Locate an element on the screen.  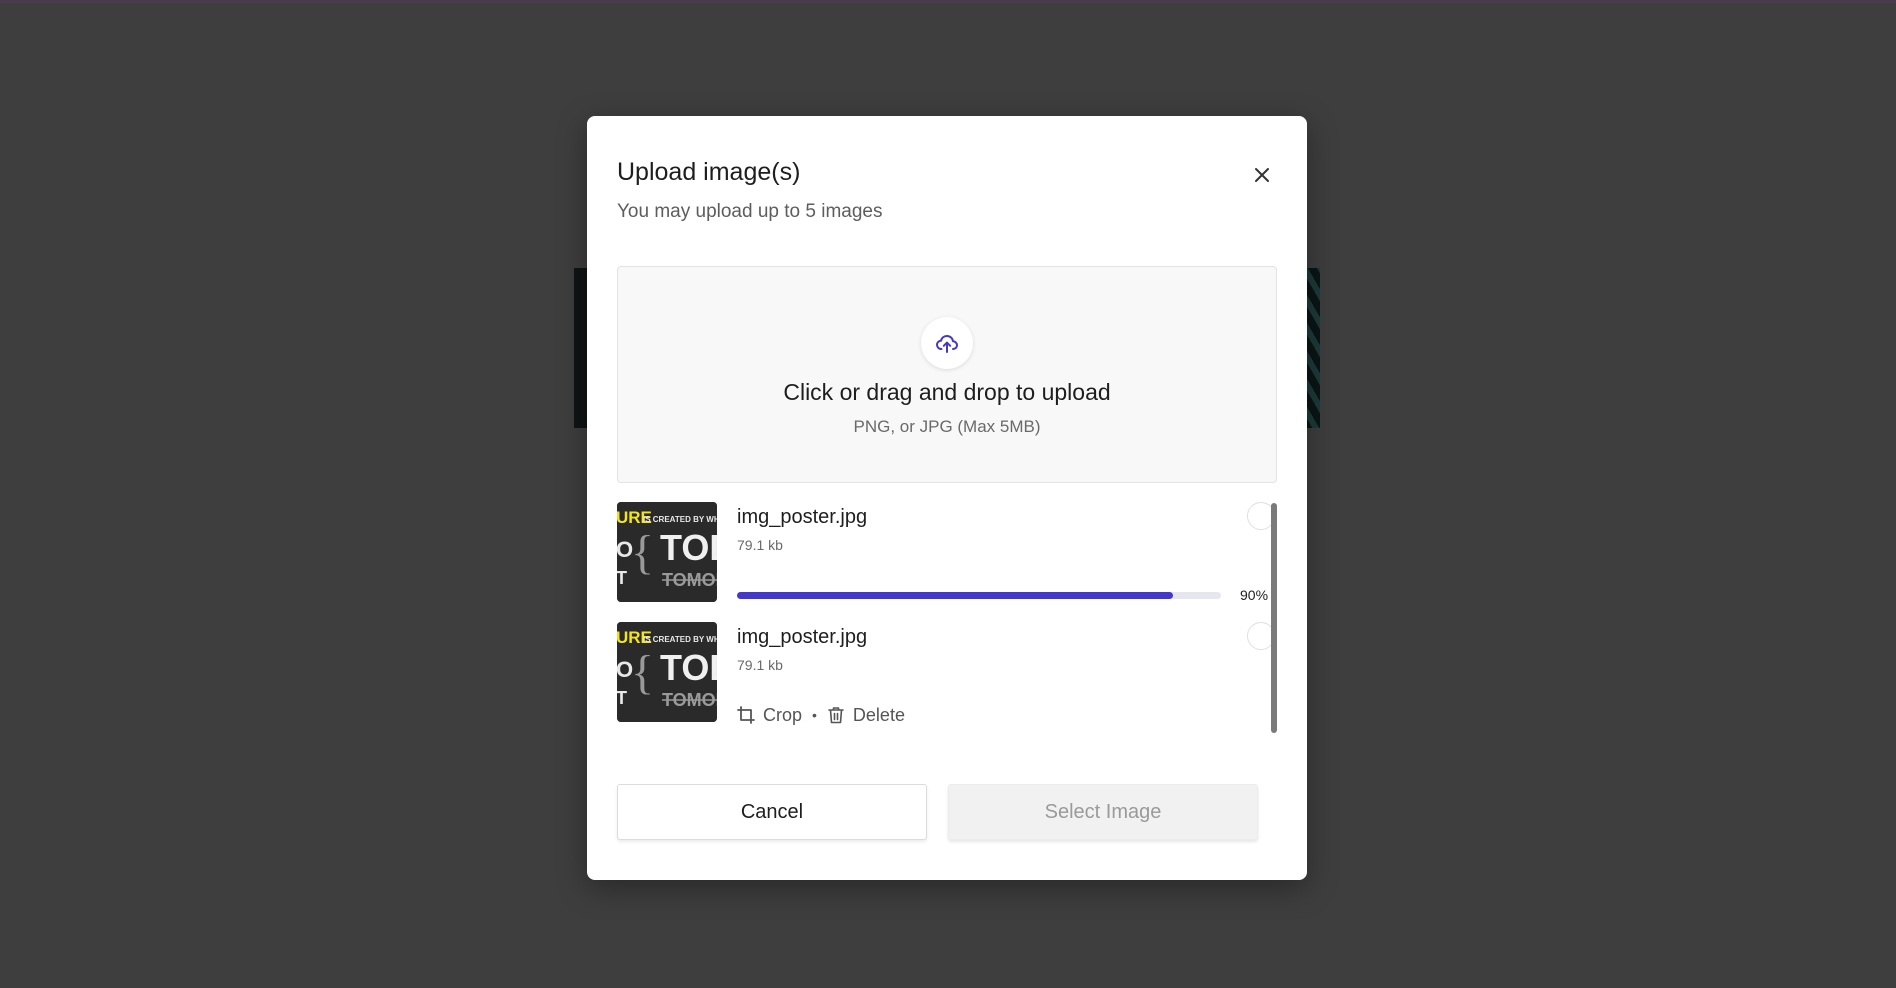
select-image-button: Select Image is located at coordinates (1103, 812).